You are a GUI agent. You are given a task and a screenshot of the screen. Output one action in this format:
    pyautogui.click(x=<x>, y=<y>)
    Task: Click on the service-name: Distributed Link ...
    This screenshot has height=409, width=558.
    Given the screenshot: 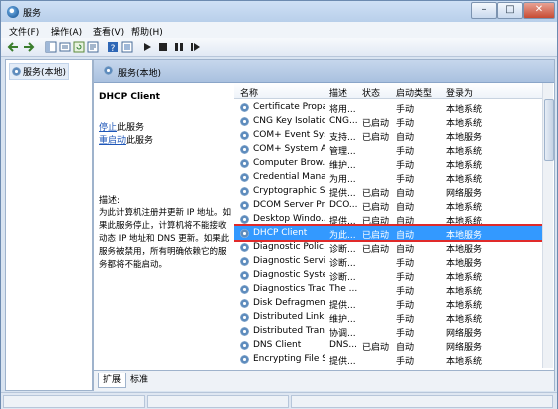 What is the action you would take?
    pyautogui.click(x=289, y=317)
    